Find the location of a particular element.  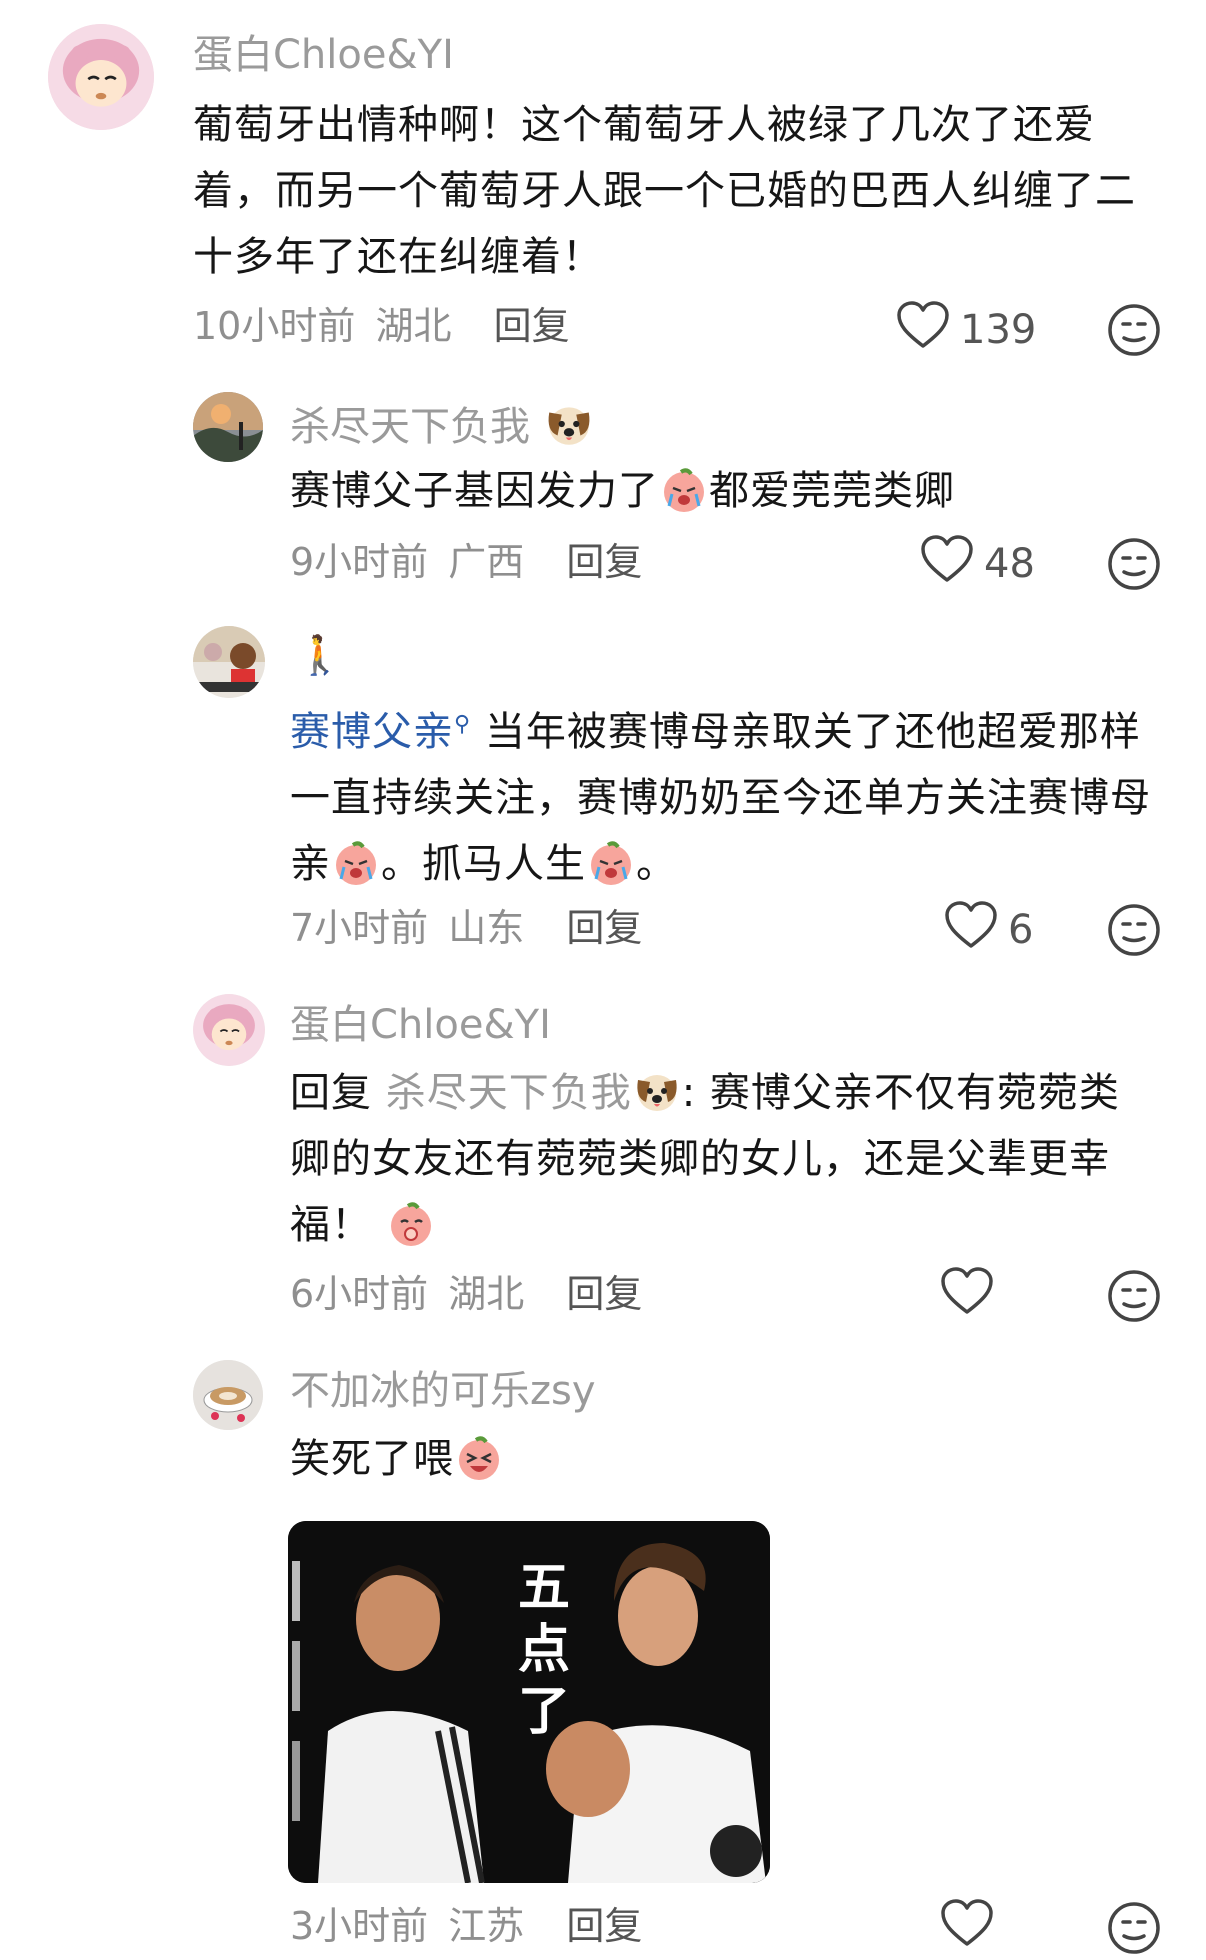

like-count: 139 is located at coordinates (998, 330).